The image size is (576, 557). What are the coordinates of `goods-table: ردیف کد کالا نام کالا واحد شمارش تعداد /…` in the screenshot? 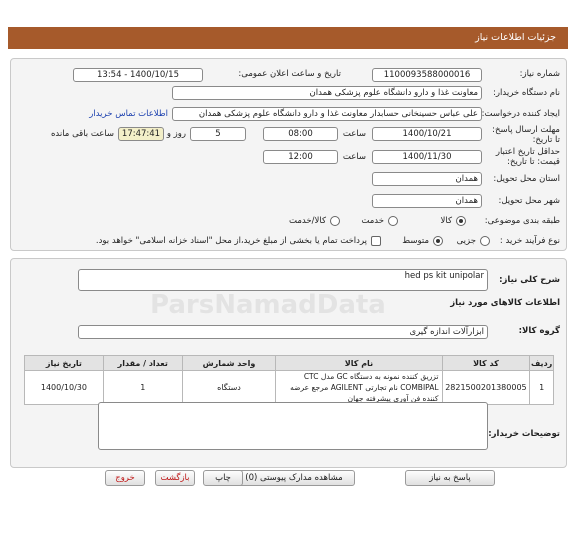 It's located at (289, 380).